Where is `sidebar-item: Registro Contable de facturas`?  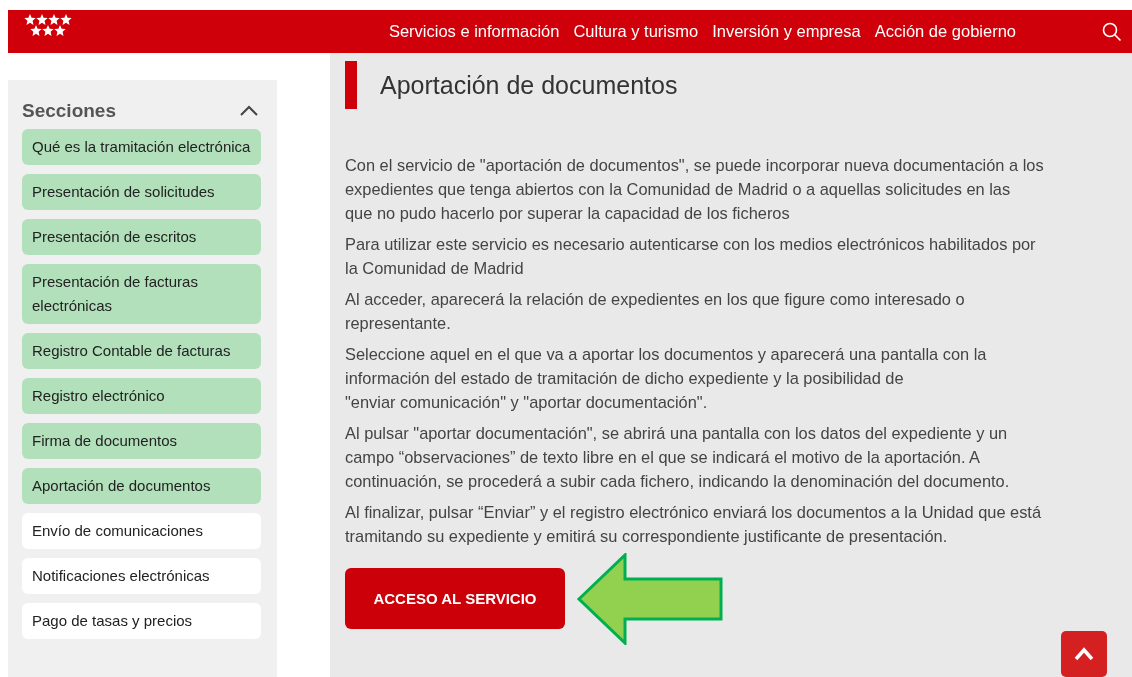 sidebar-item: Registro Contable de facturas is located at coordinates (141, 351).